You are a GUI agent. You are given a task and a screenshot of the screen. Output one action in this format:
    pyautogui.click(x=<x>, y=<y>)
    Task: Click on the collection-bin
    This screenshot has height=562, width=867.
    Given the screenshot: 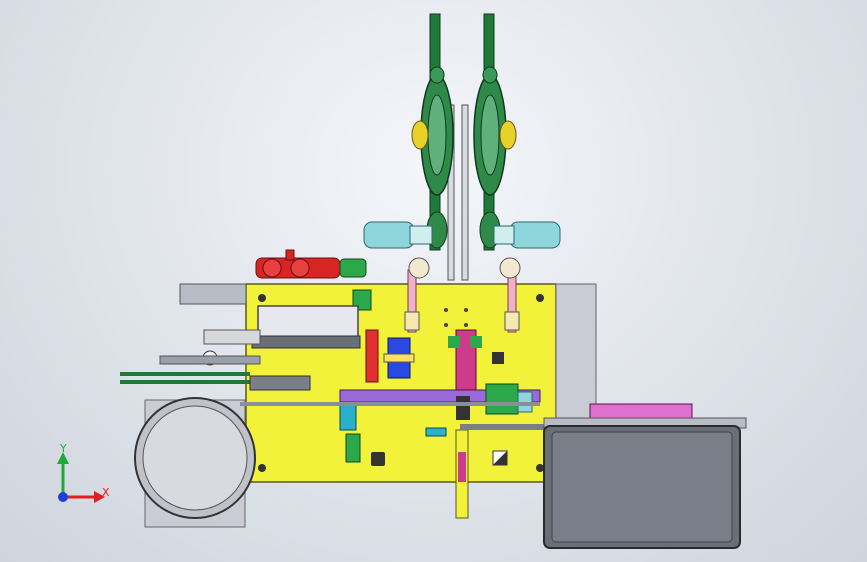 What is the action you would take?
    pyautogui.click(x=645, y=476)
    